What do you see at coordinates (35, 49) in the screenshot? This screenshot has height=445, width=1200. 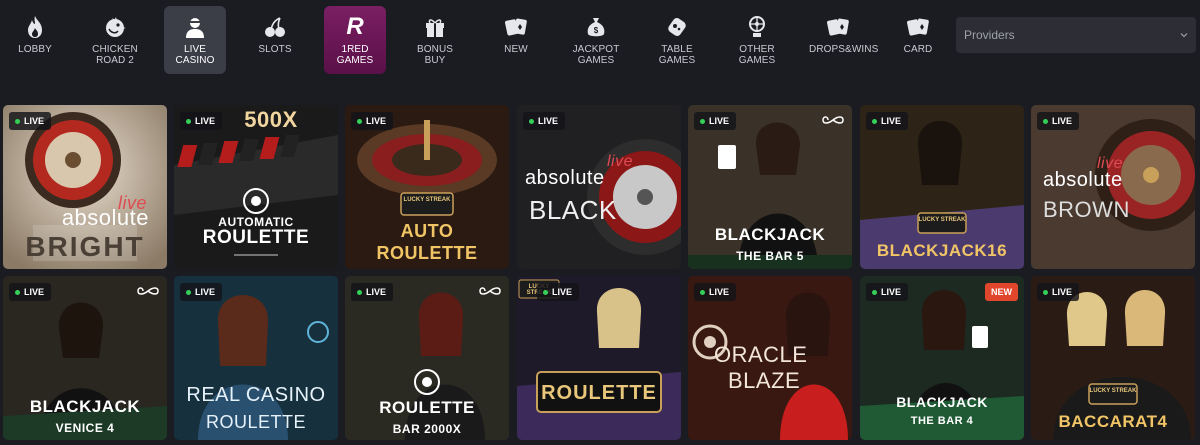 I see `nav-label: LOBBY` at bounding box center [35, 49].